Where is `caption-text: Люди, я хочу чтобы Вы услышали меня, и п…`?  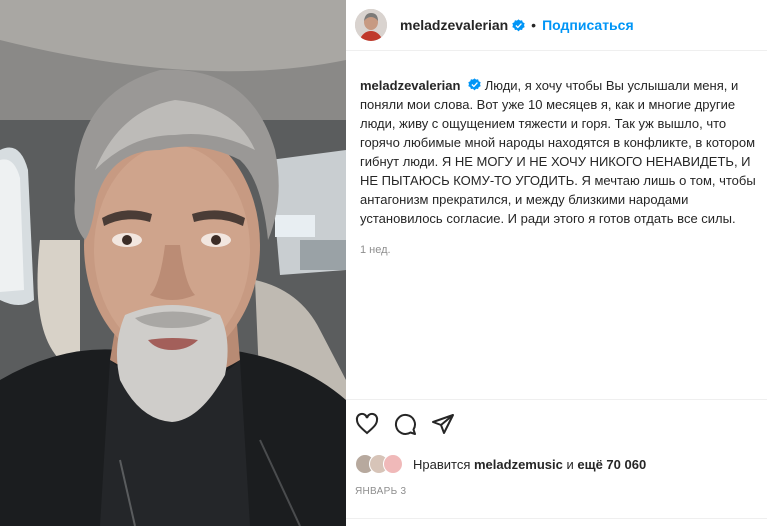
caption-text: Люди, я хочу чтобы Вы услышали меня, и п… is located at coordinates (558, 152).